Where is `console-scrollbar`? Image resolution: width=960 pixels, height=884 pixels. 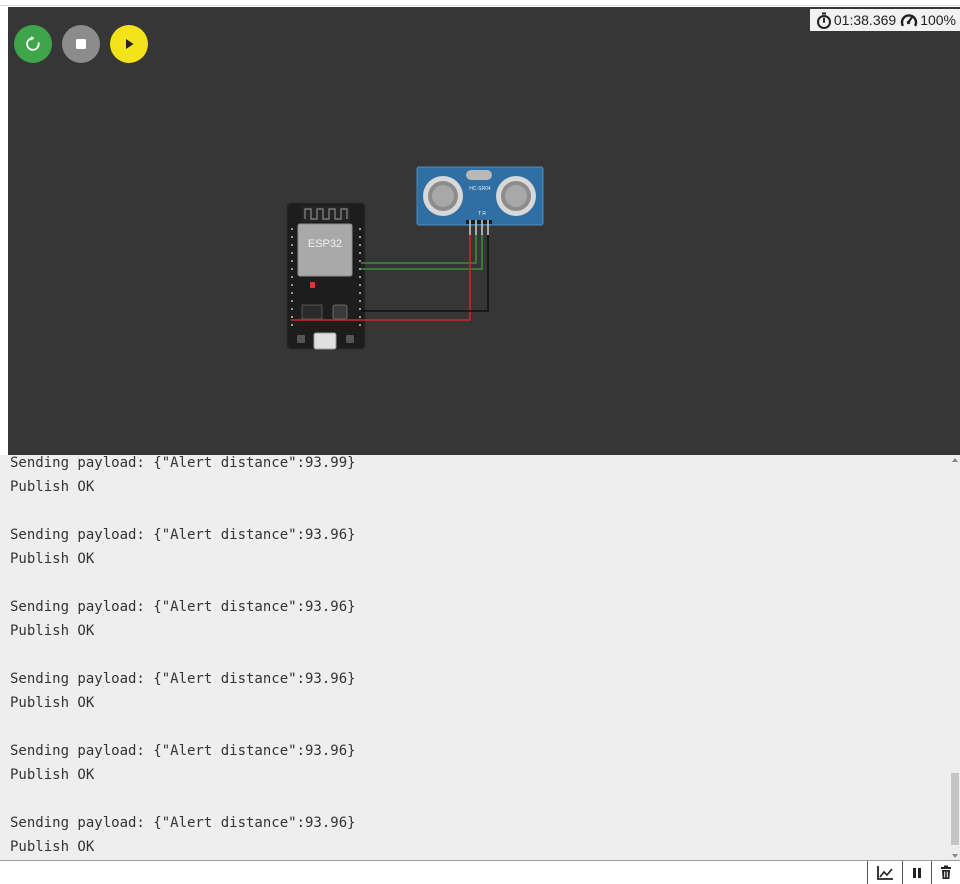
console-scrollbar is located at coordinates (955, 657).